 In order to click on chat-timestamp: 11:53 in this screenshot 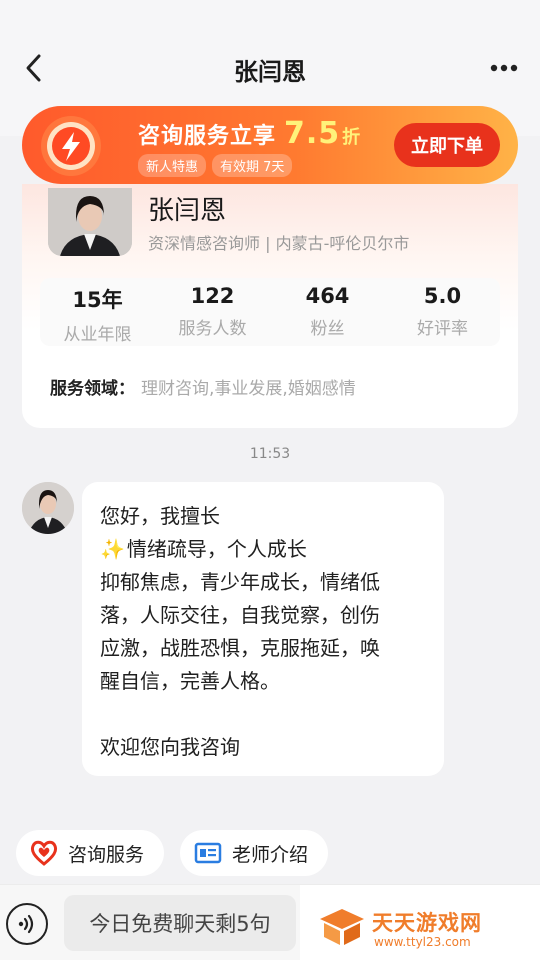, I will do `click(270, 454)`.